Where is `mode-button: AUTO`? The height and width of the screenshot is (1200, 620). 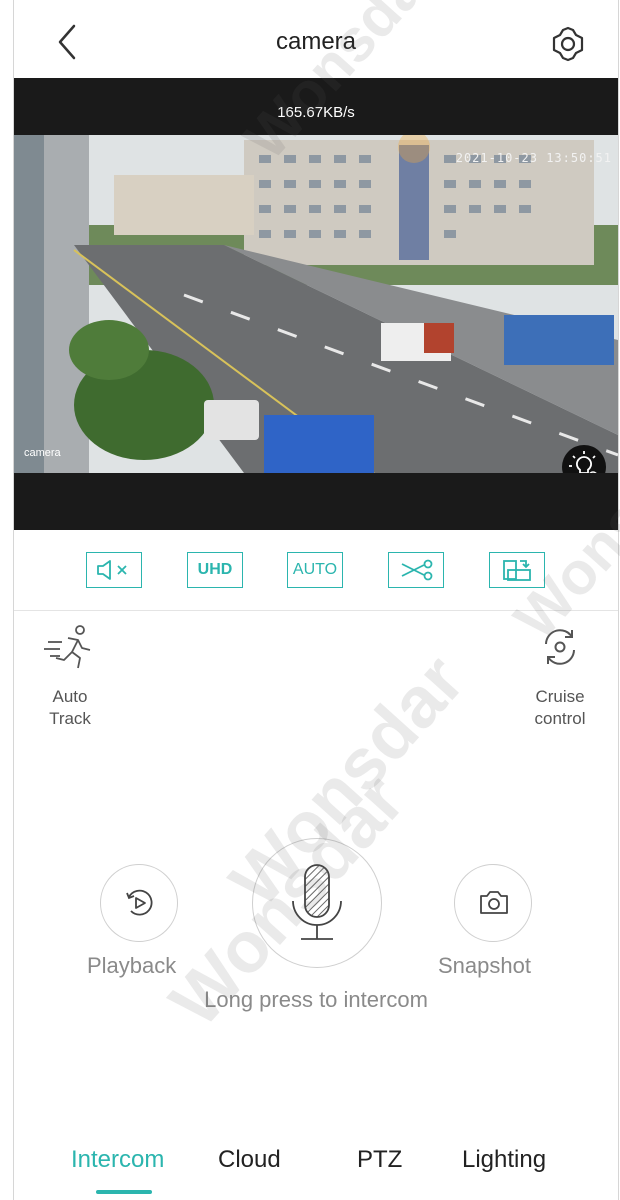
mode-button: AUTO is located at coordinates (315, 570).